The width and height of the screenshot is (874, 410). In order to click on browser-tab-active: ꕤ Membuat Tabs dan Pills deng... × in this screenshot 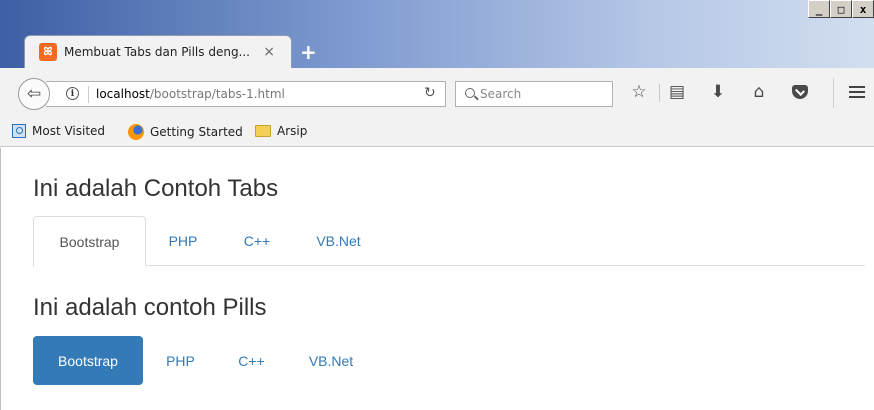, I will do `click(158, 51)`.